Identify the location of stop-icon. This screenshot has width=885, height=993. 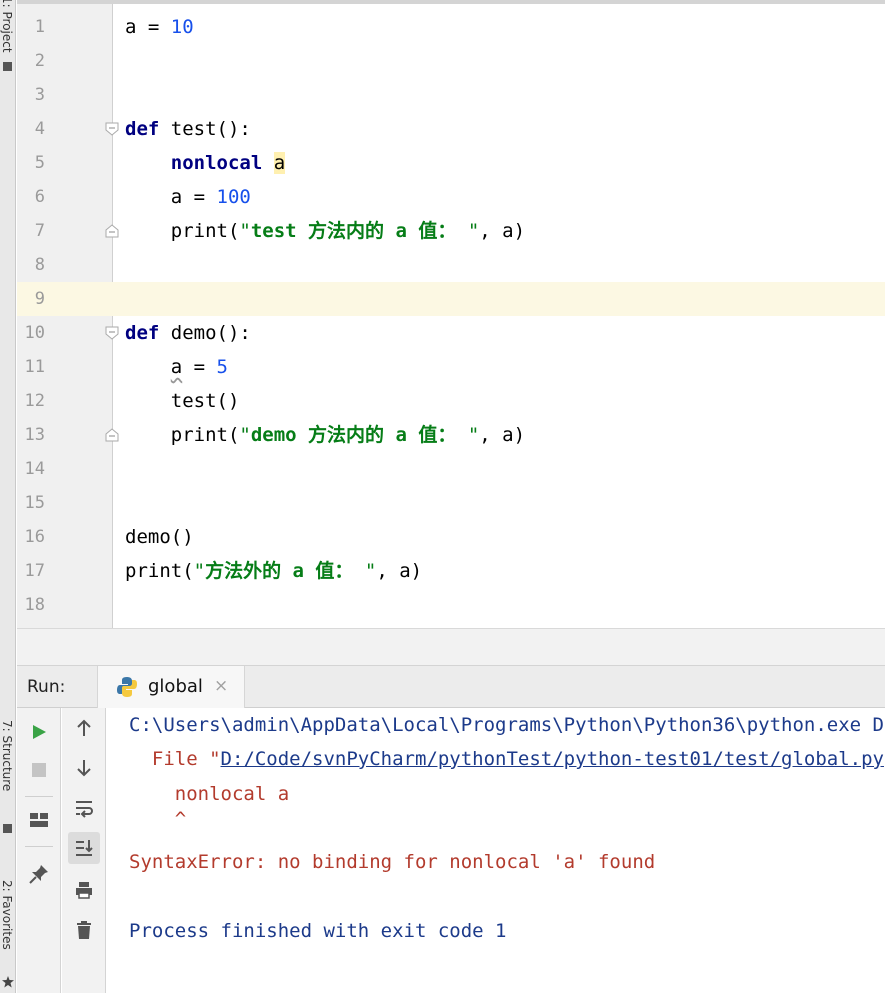
(39, 770).